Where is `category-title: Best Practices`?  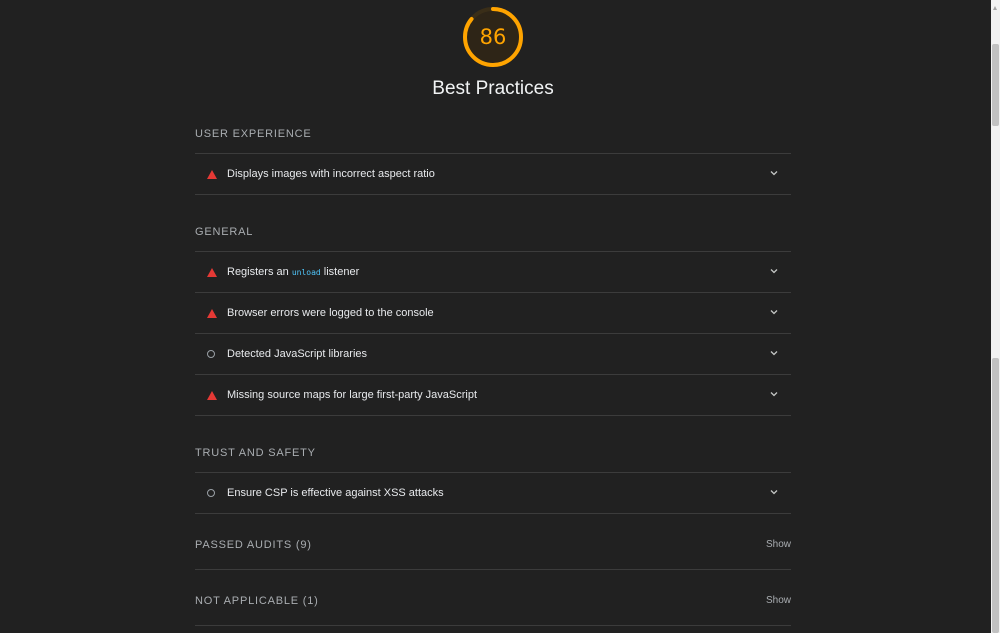
category-title: Best Practices is located at coordinates (493, 88).